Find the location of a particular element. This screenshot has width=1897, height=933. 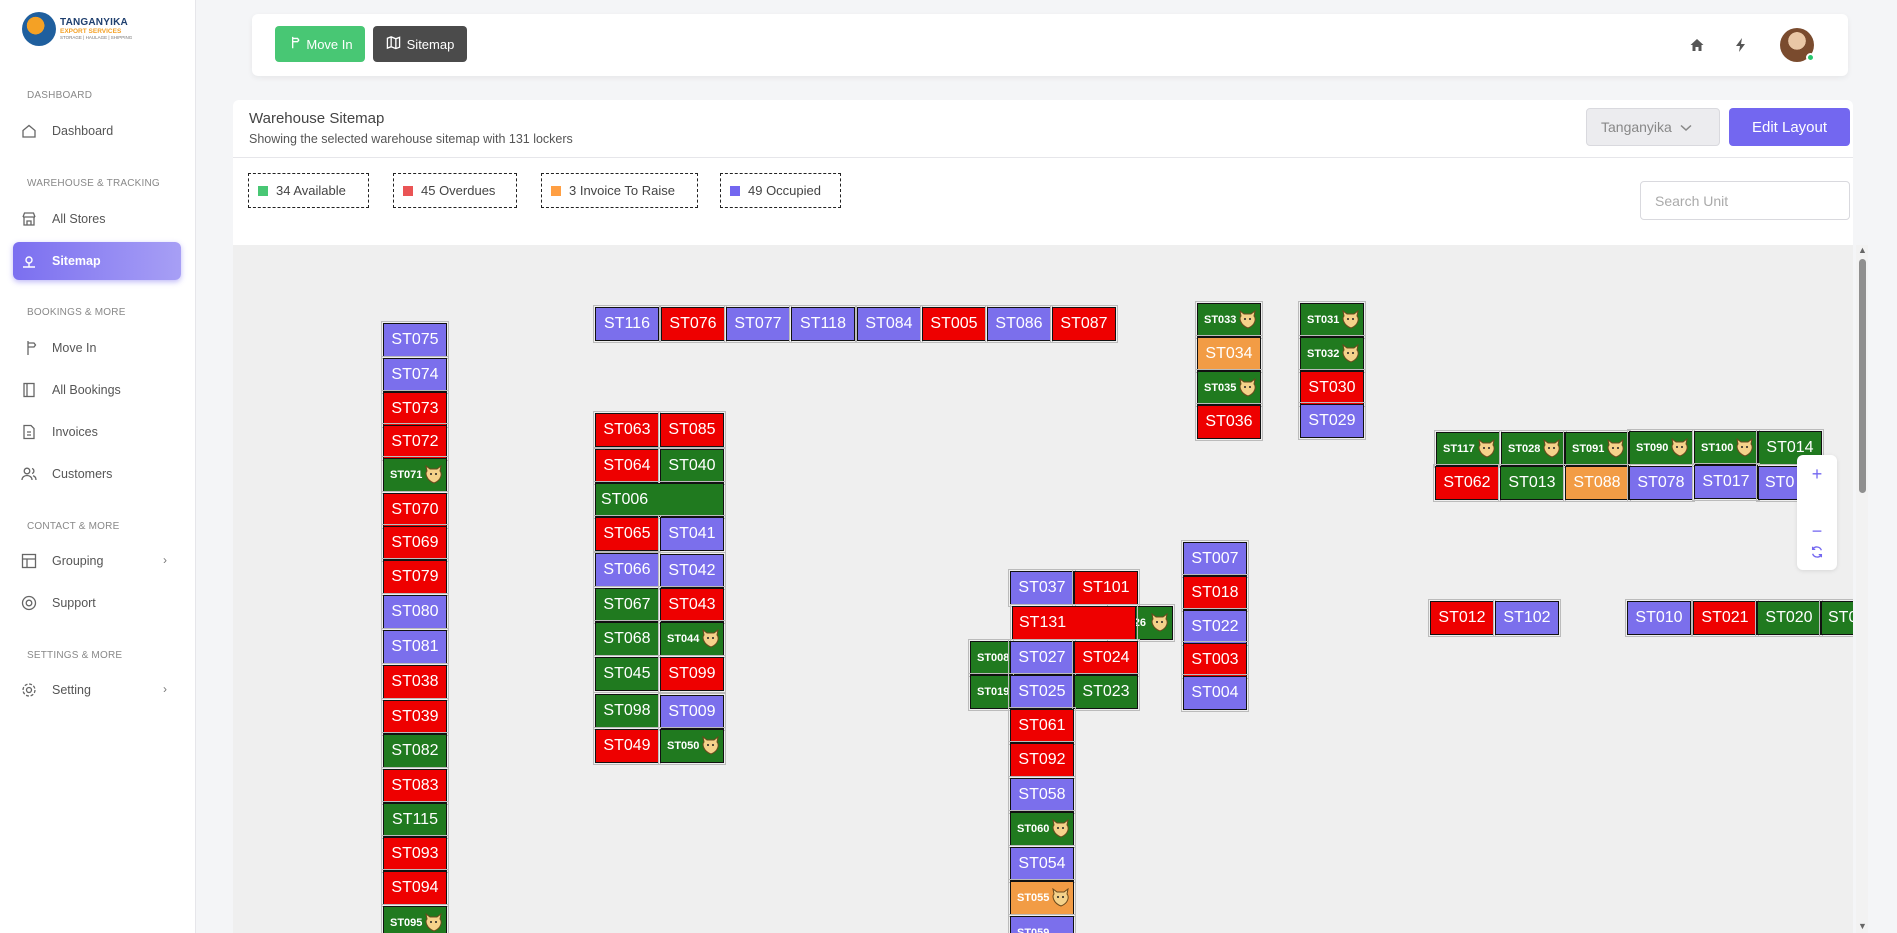

legend-overdues: 45 Overdues is located at coordinates (455, 190).